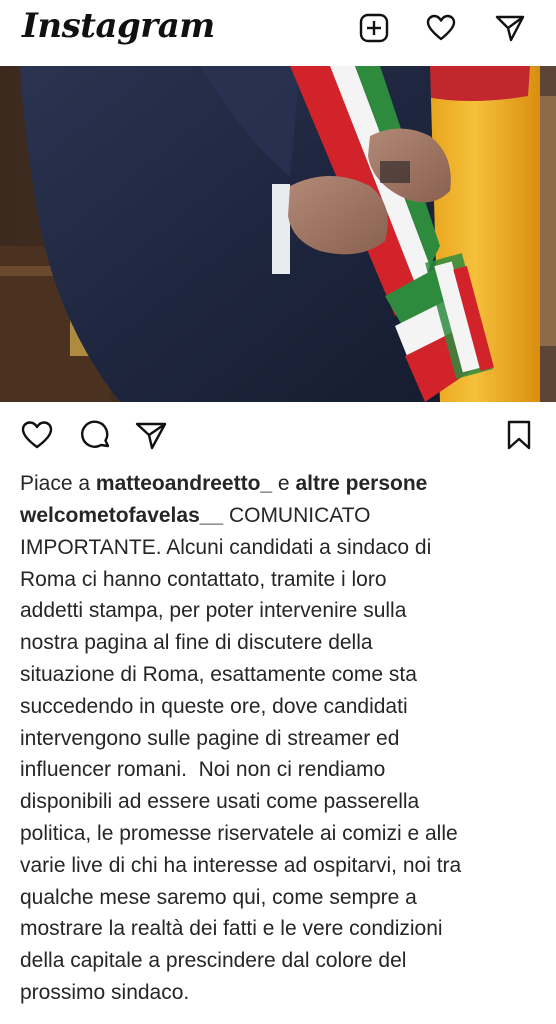 Image resolution: width=556 pixels, height=1024 pixels. What do you see at coordinates (203, 579) in the screenshot?
I see `caption-line: Roma ci hanno contattato, tramite i loro` at bounding box center [203, 579].